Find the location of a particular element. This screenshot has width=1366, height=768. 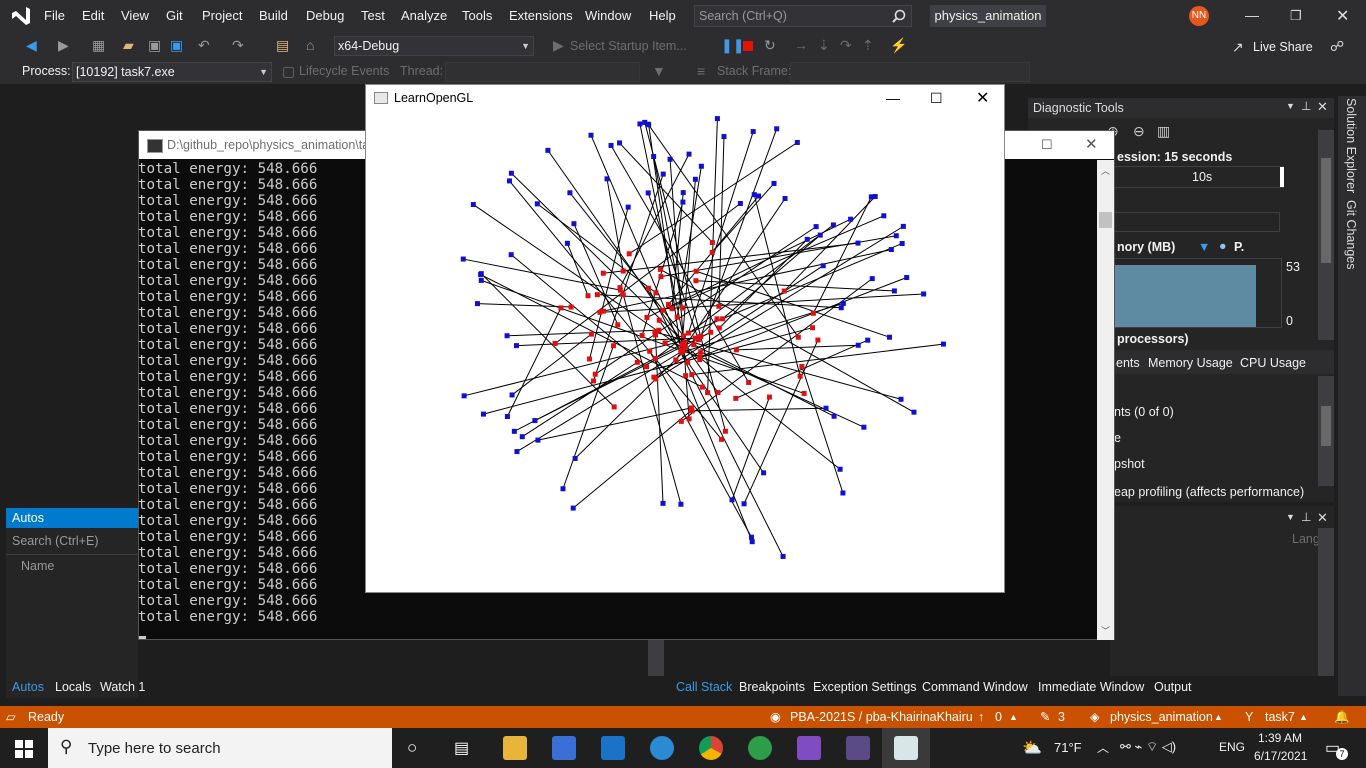

chart-icon: ▥ is located at coordinates (1163, 131).